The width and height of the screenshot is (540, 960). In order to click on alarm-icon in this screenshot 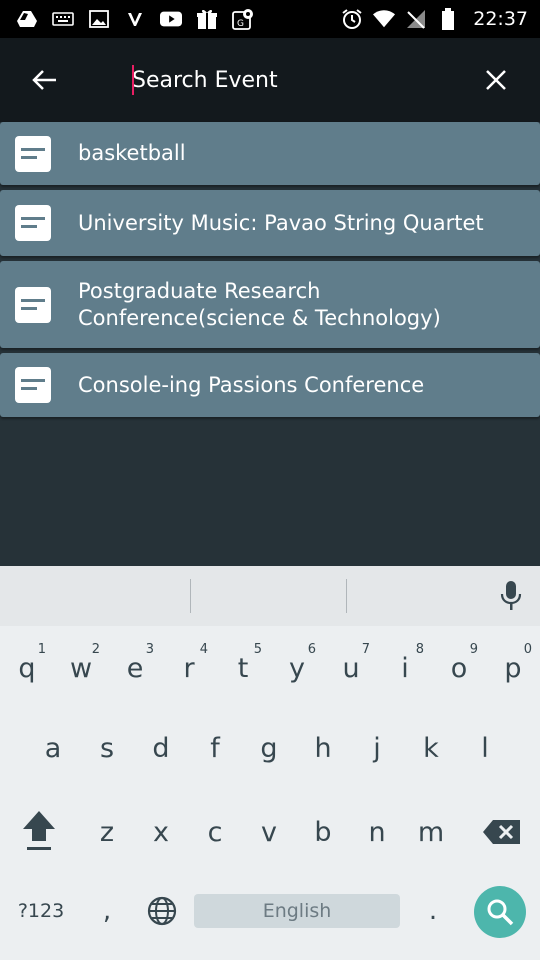, I will do `click(352, 19)`.